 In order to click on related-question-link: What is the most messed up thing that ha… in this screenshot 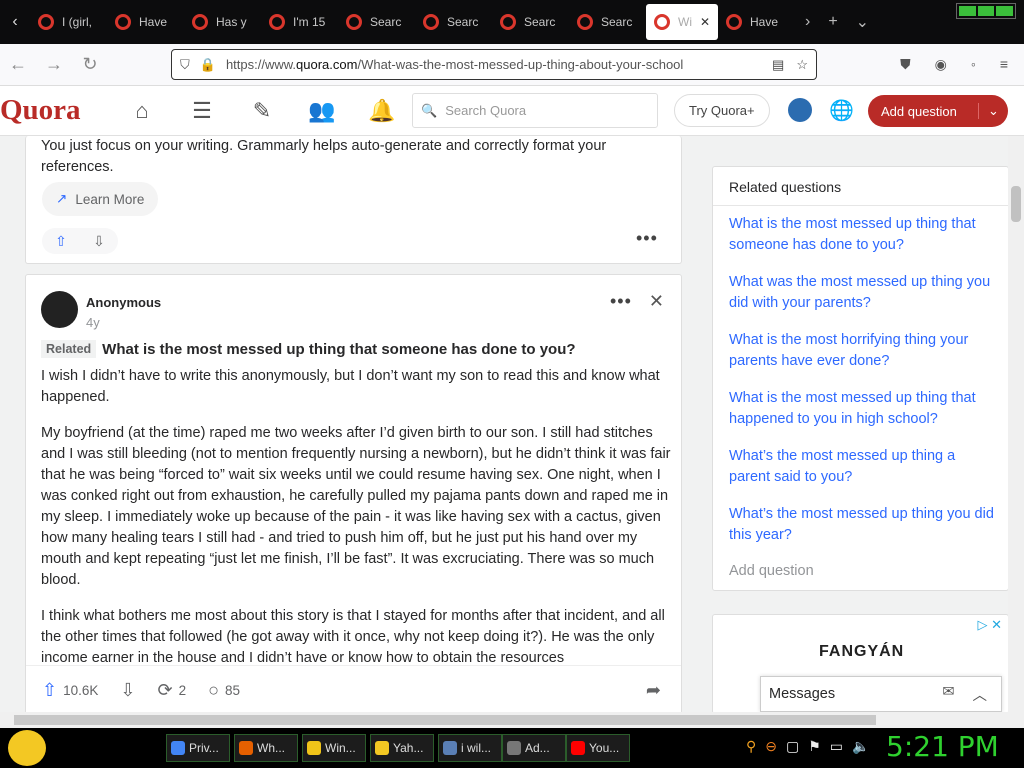, I will do `click(861, 409)`.